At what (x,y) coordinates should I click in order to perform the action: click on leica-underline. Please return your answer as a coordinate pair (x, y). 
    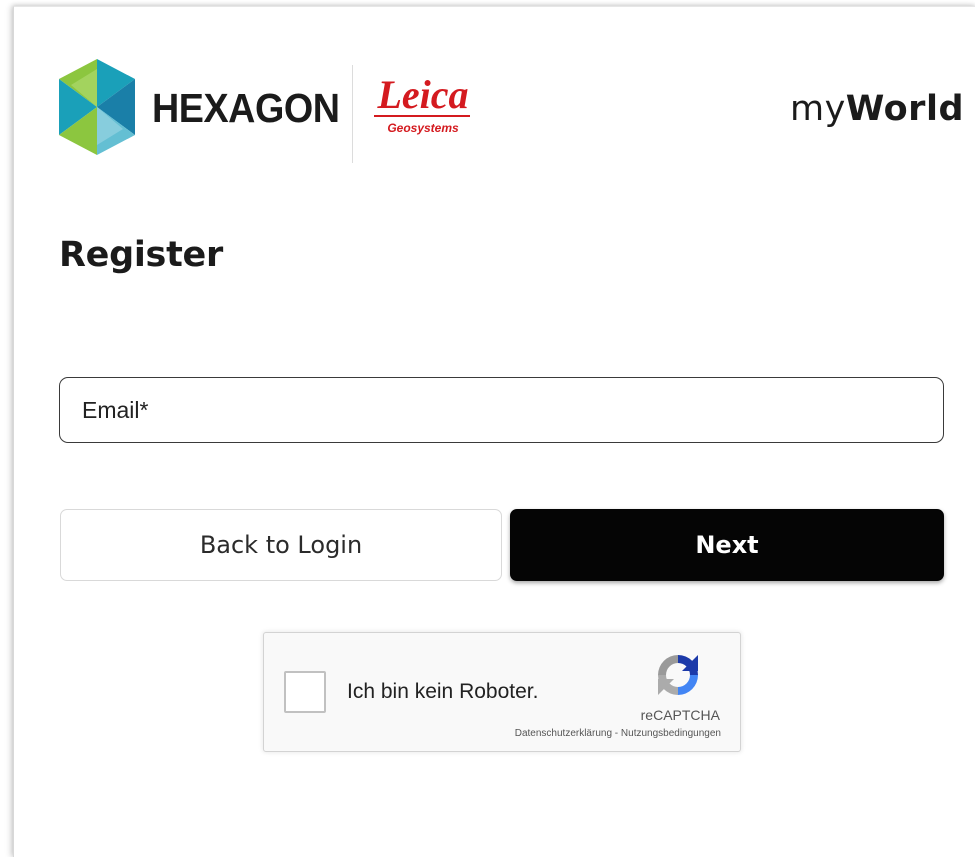
    Looking at the image, I should click on (422, 116).